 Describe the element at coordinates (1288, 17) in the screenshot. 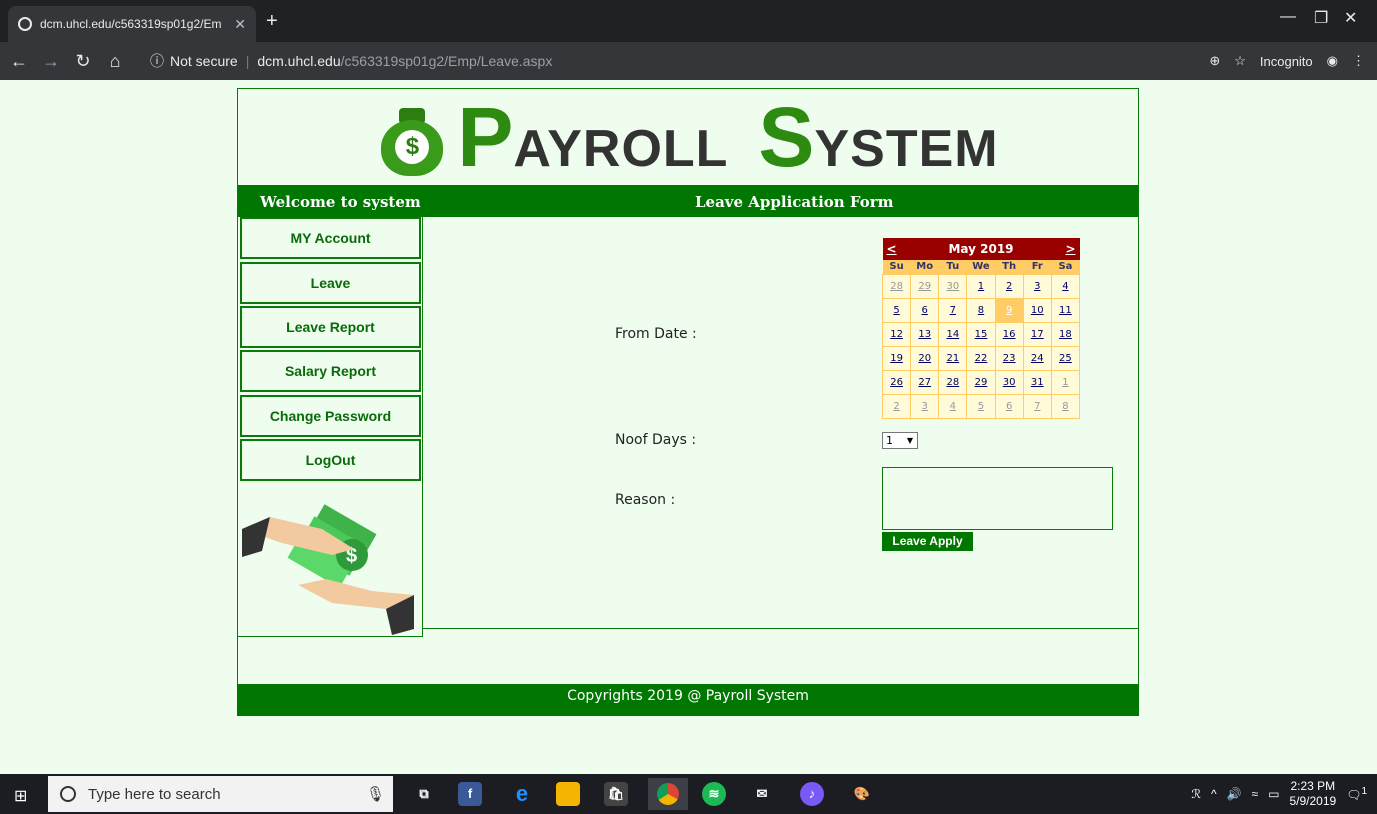

I see `minimize-icon: —` at that location.